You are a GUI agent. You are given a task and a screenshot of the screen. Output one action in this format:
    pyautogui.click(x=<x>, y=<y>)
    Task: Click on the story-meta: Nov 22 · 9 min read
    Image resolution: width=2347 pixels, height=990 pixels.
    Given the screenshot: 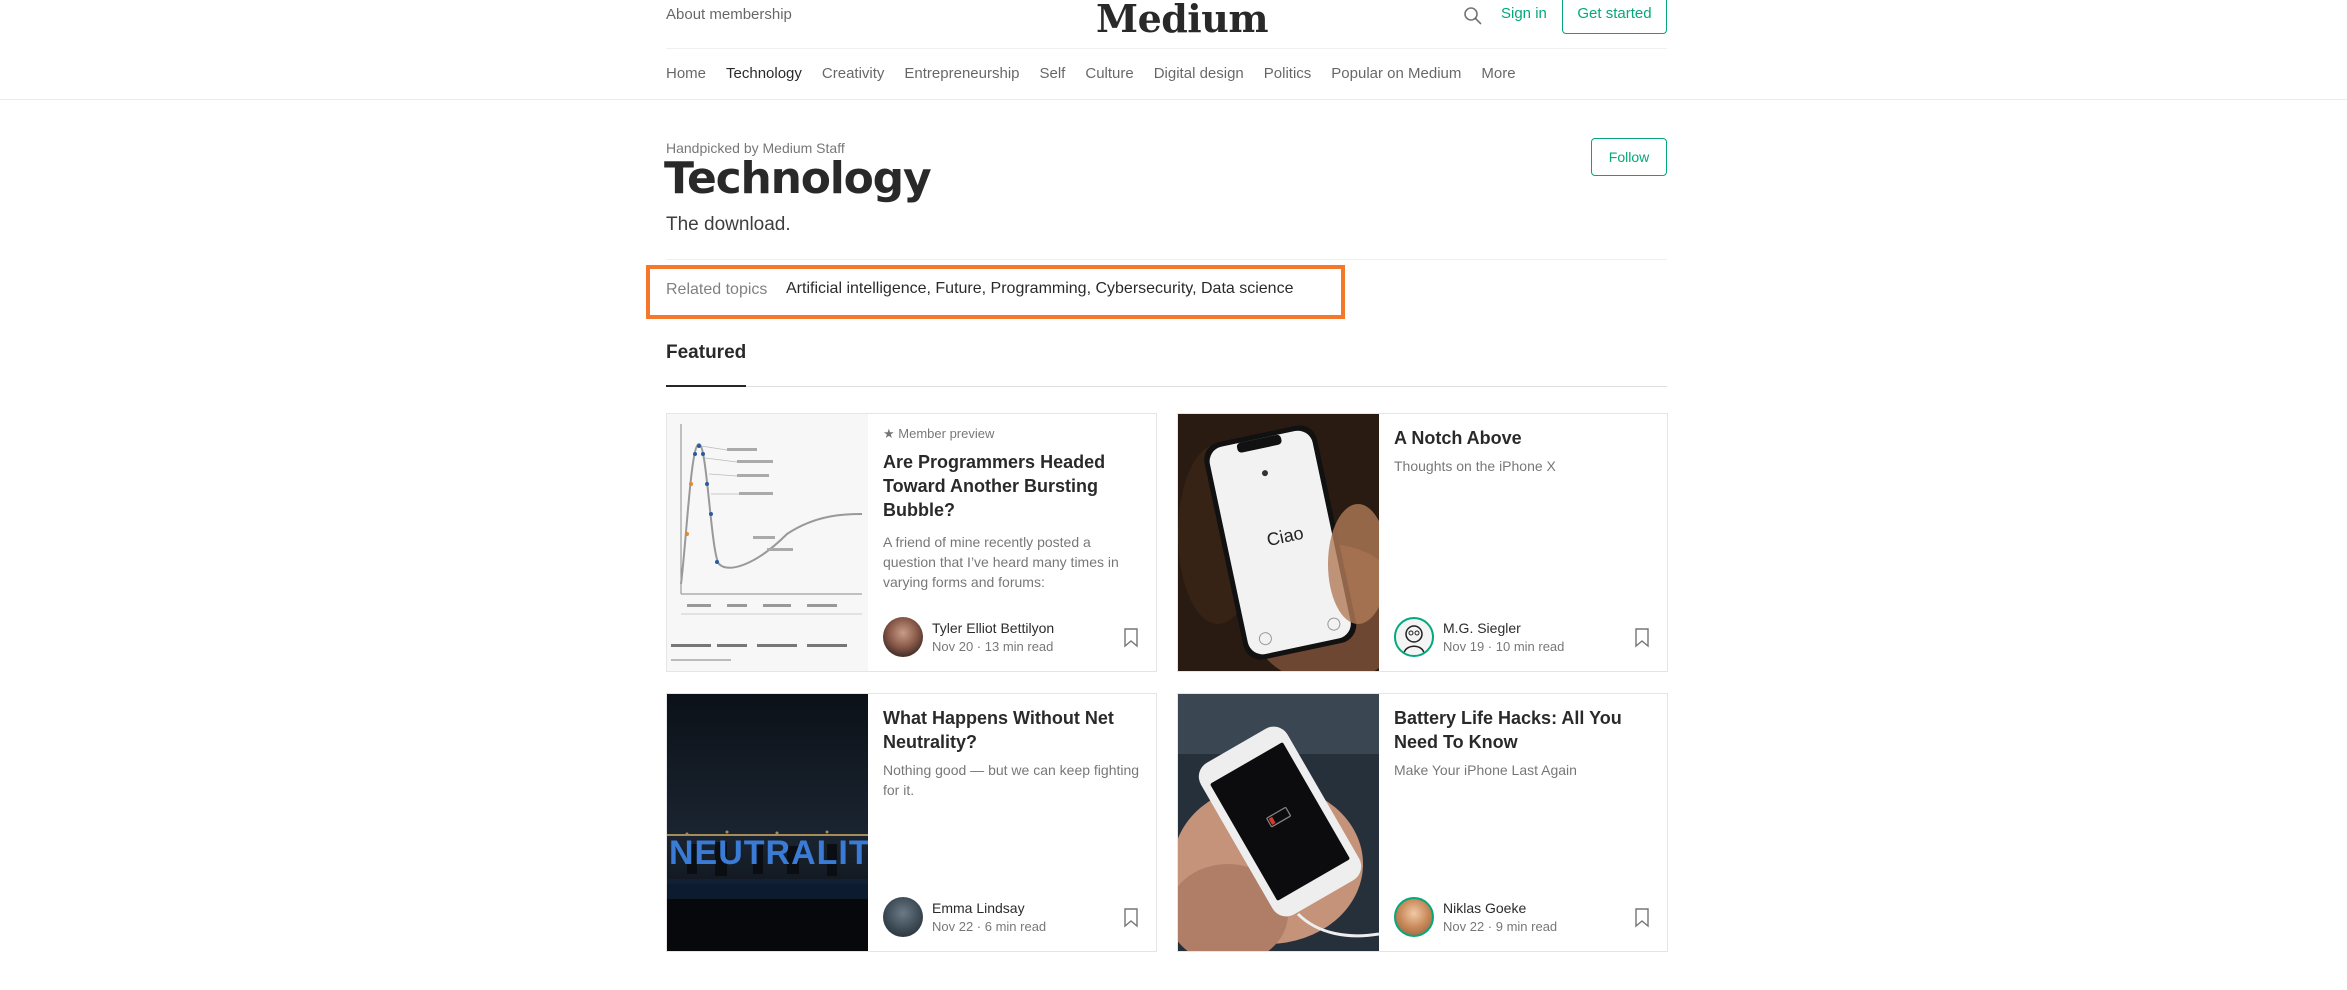 What is the action you would take?
    pyautogui.click(x=1500, y=926)
    